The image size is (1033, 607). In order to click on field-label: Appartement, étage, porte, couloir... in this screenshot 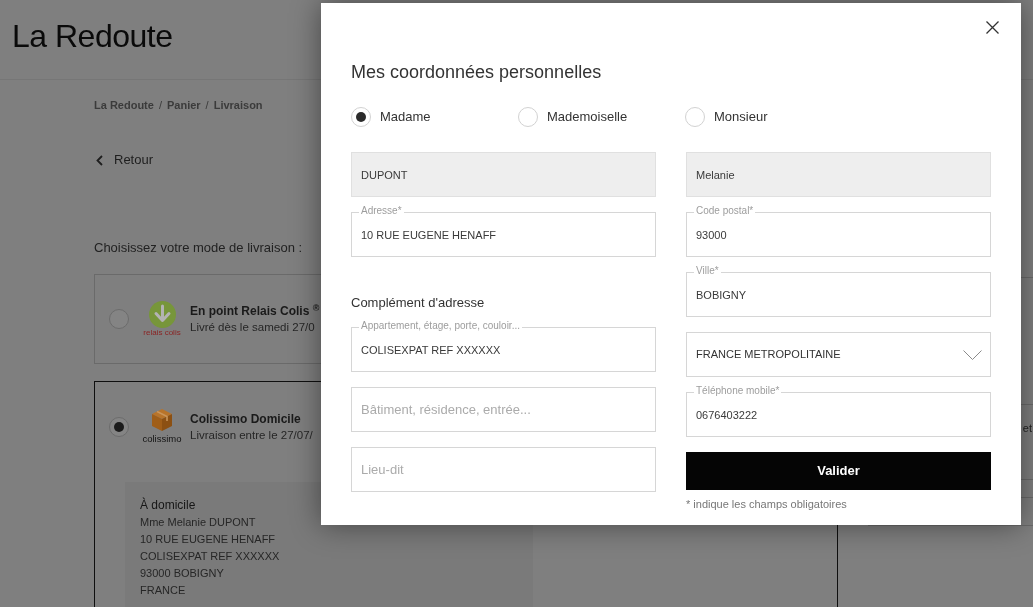, I will do `click(440, 326)`.